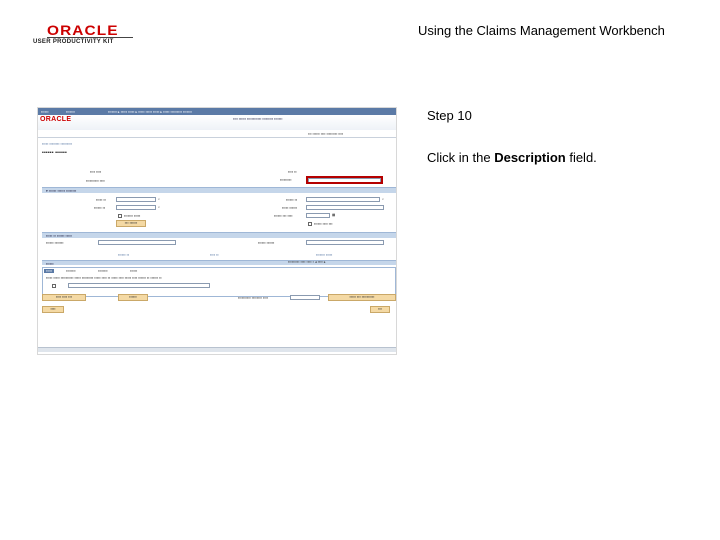 This screenshot has width=720, height=540. I want to click on screenshot-section-header: ▾ ▪▪▪▪▪▪ ▪▪▪▪▪▪ ▪▪▪▪▪▪▪▪, so click(219, 190).